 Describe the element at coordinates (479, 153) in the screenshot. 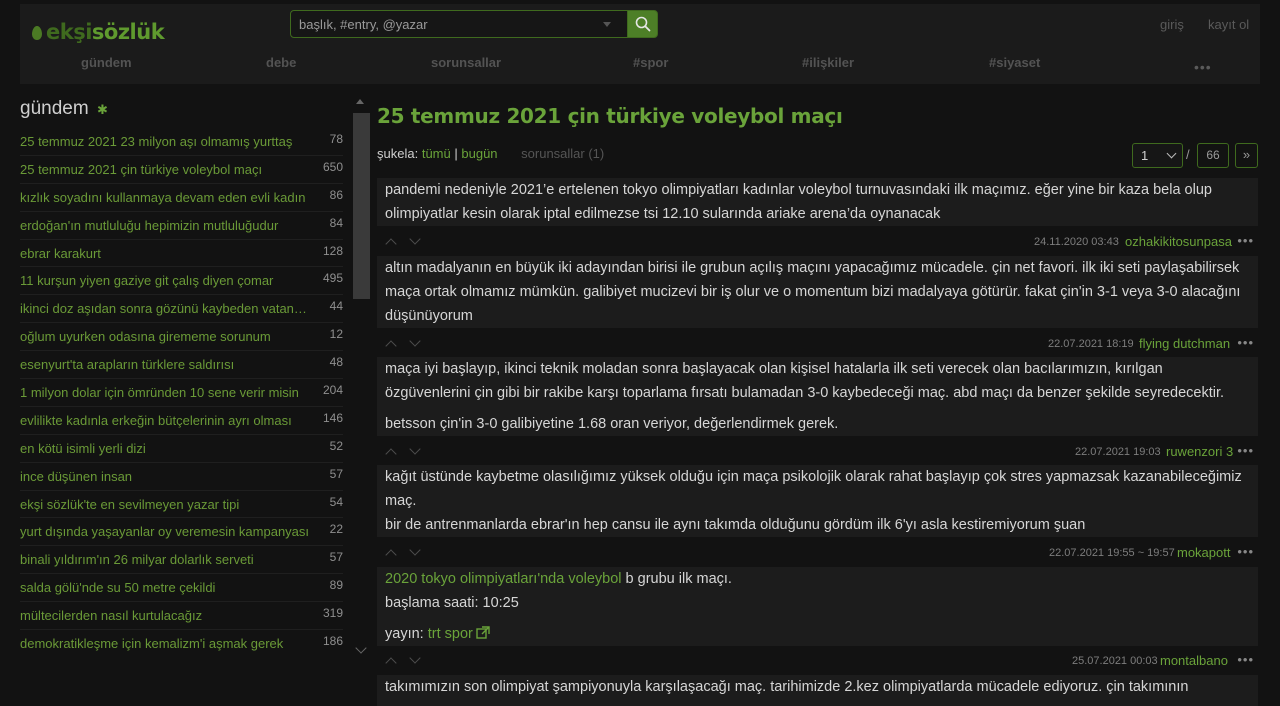

I see `sukela-today-link: bugün` at that location.